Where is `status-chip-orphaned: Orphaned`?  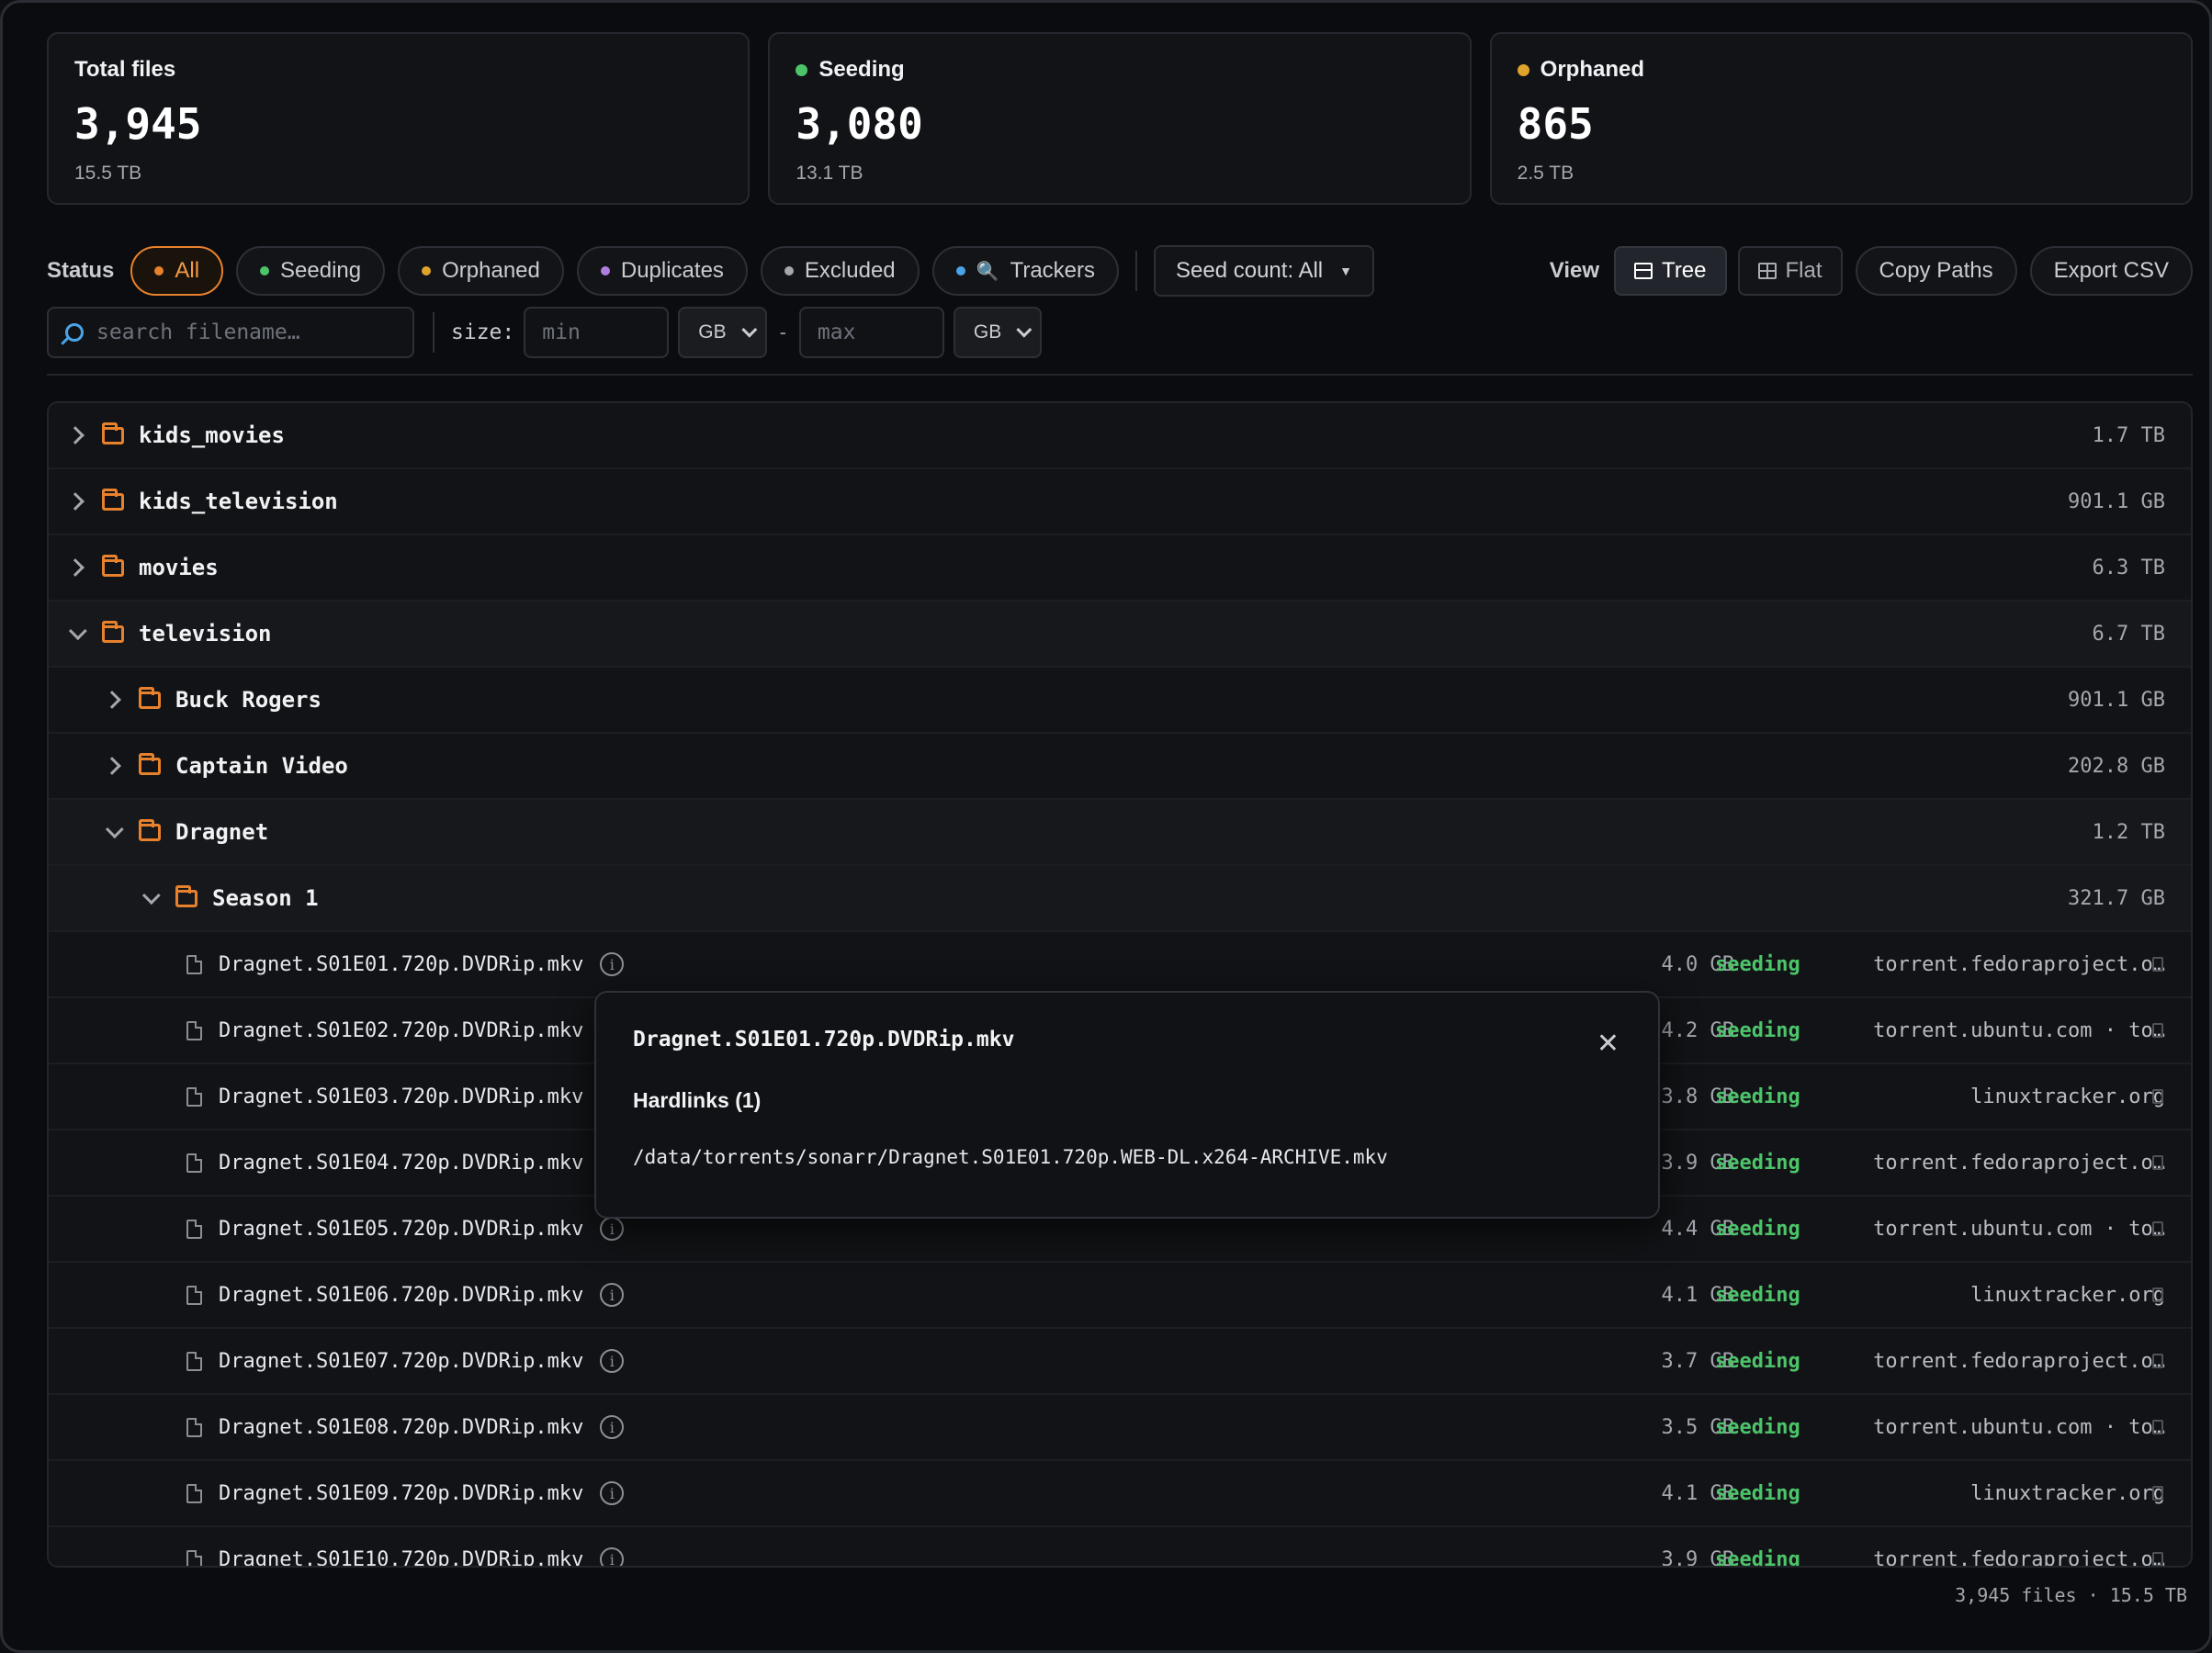
status-chip-orphaned: Orphaned is located at coordinates (481, 271).